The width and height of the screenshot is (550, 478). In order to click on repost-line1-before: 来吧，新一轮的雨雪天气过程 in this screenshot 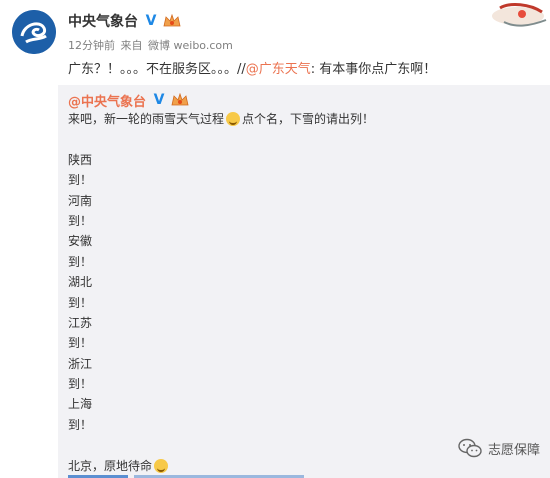, I will do `click(146, 119)`.